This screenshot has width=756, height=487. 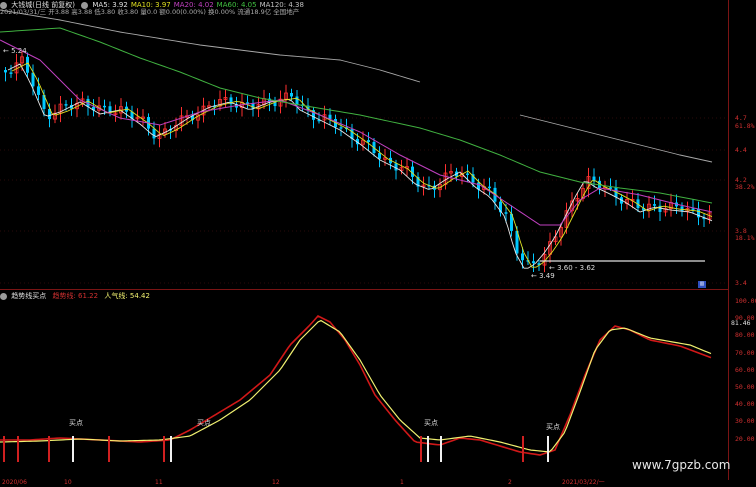 I want to click on indicator-tick-7: 30.00, so click(x=745, y=421).